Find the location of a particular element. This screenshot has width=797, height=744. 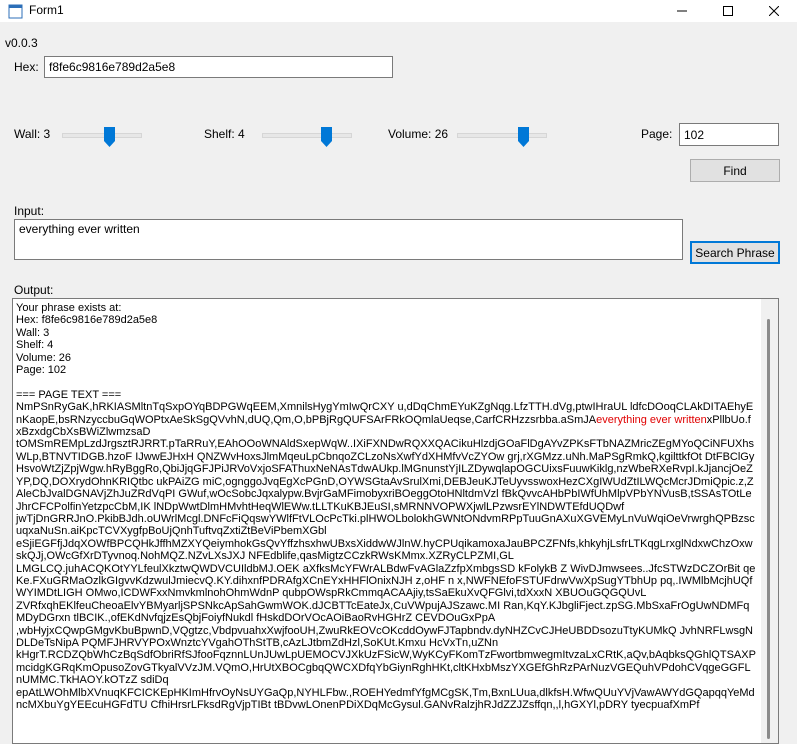

phrase-highlight: everything ever written is located at coordinates (651, 419).